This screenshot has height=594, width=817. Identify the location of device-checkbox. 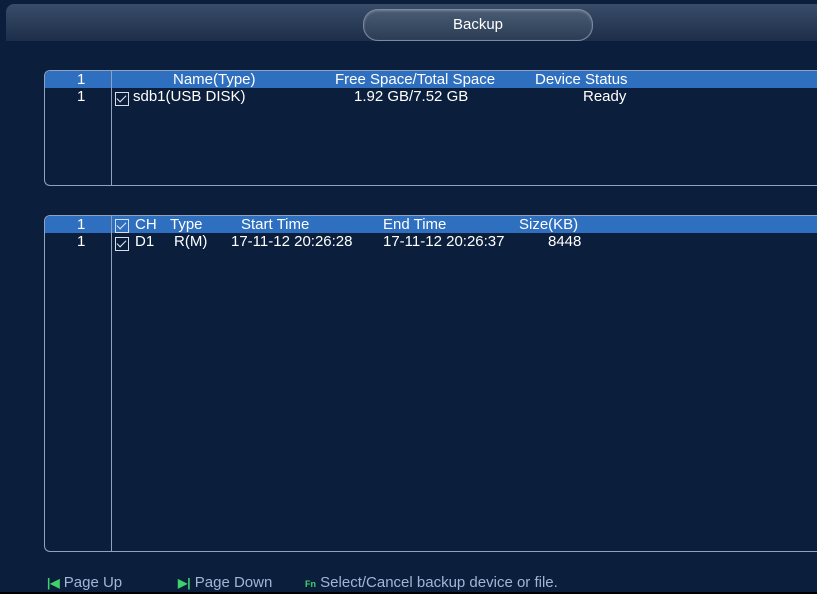
(122, 99).